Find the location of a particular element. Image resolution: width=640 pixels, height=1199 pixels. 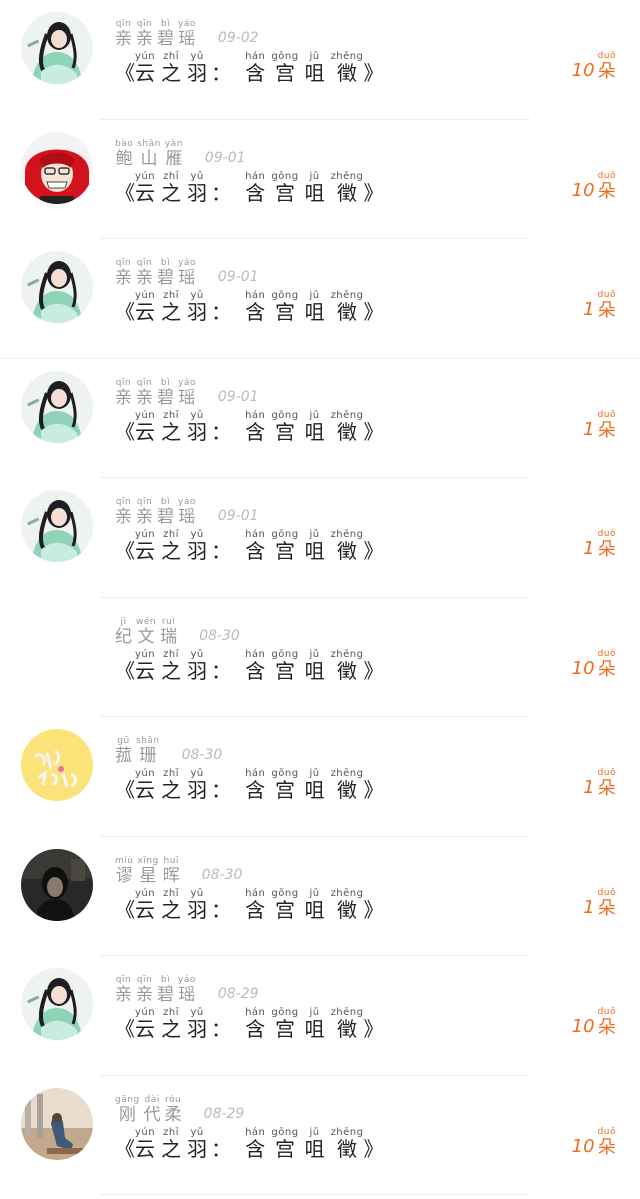

gift-char-hanzi: 含 is located at coordinates (255, 1029).